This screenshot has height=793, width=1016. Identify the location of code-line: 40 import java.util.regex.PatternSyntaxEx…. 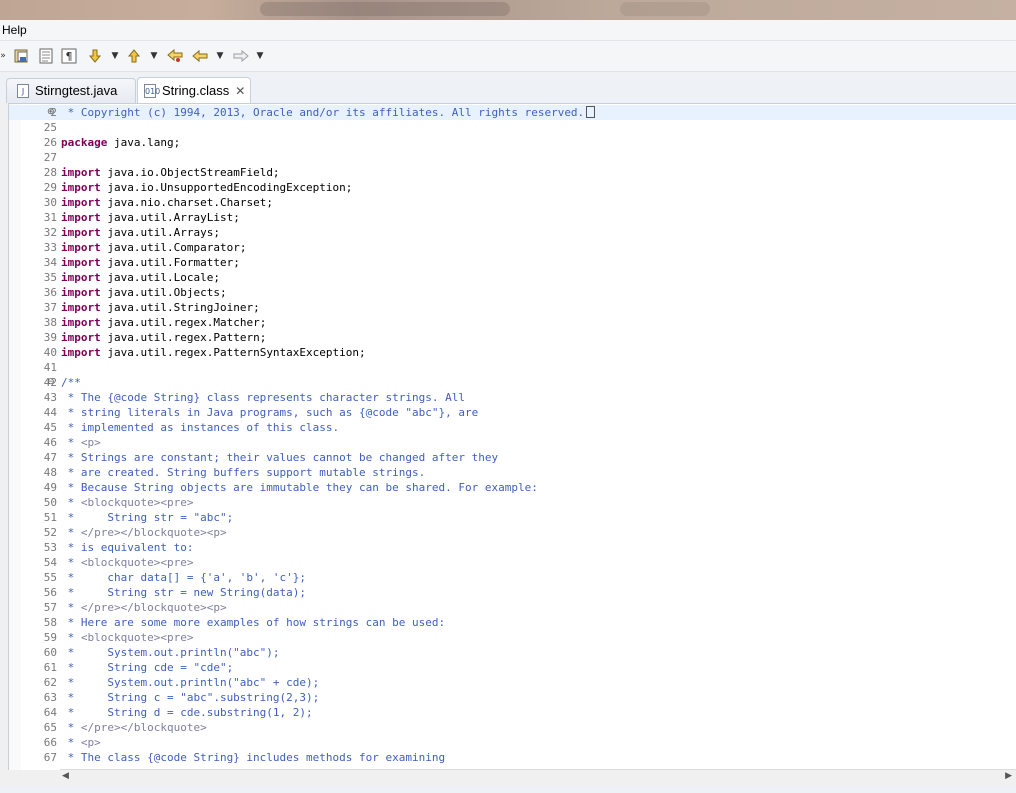
(512, 352).